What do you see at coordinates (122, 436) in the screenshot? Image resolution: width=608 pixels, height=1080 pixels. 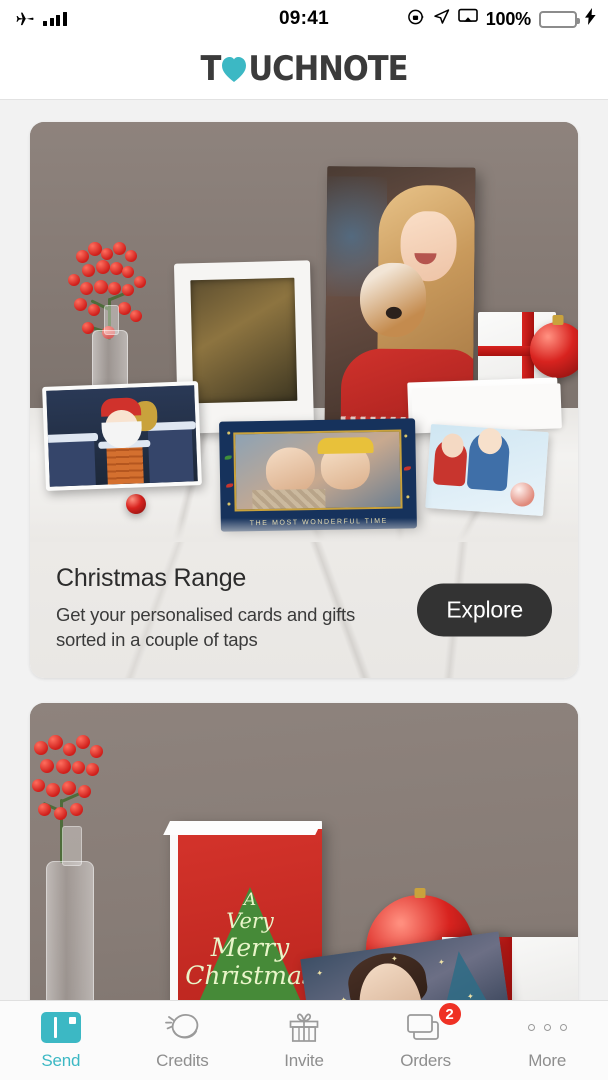 I see `santa-chimney-card` at bounding box center [122, 436].